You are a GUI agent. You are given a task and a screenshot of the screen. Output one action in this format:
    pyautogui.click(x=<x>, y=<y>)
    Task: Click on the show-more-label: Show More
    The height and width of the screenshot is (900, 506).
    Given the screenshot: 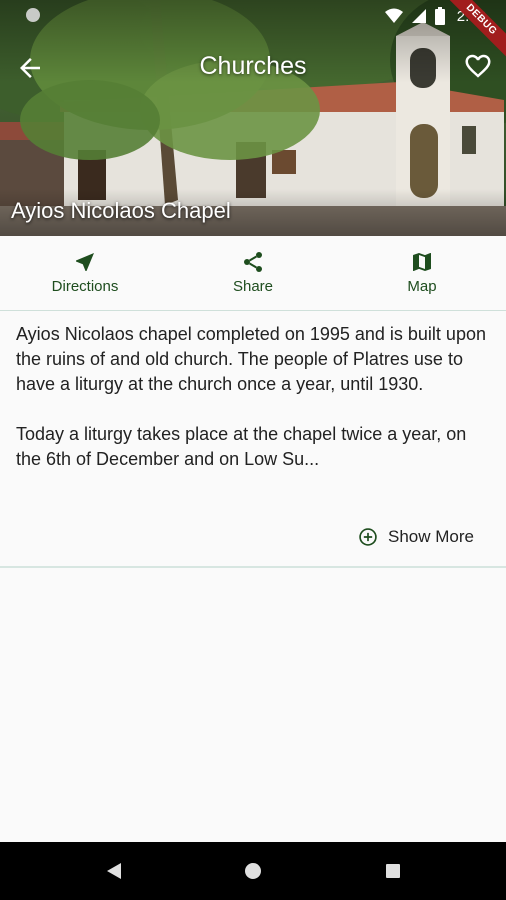 What is the action you would take?
    pyautogui.click(x=431, y=536)
    